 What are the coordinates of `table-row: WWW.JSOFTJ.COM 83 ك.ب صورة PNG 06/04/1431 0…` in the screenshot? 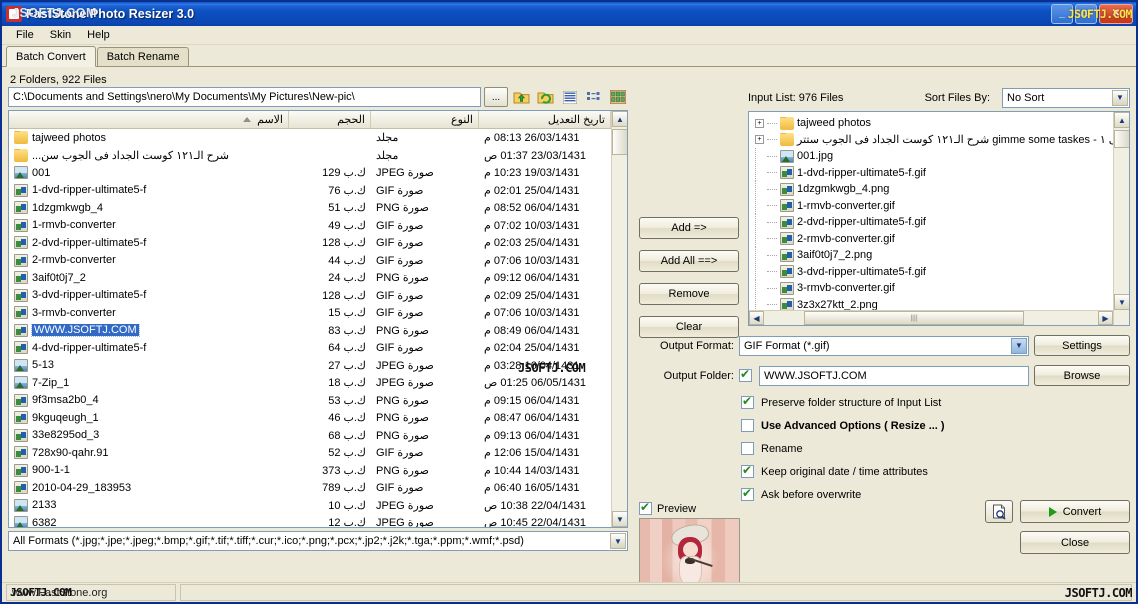 It's located at (318, 331).